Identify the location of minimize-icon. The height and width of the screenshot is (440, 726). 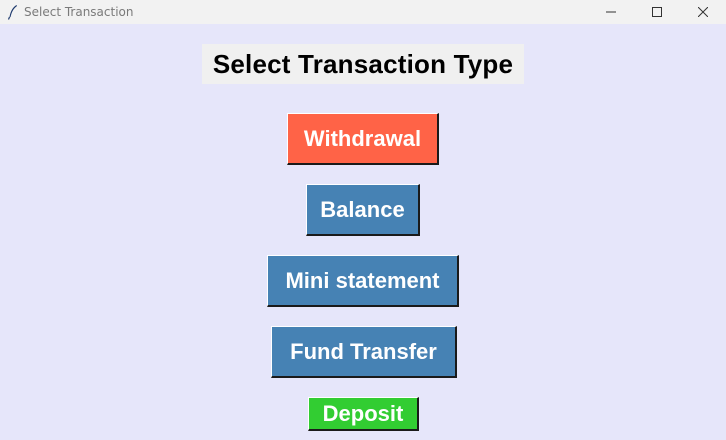
(611, 12).